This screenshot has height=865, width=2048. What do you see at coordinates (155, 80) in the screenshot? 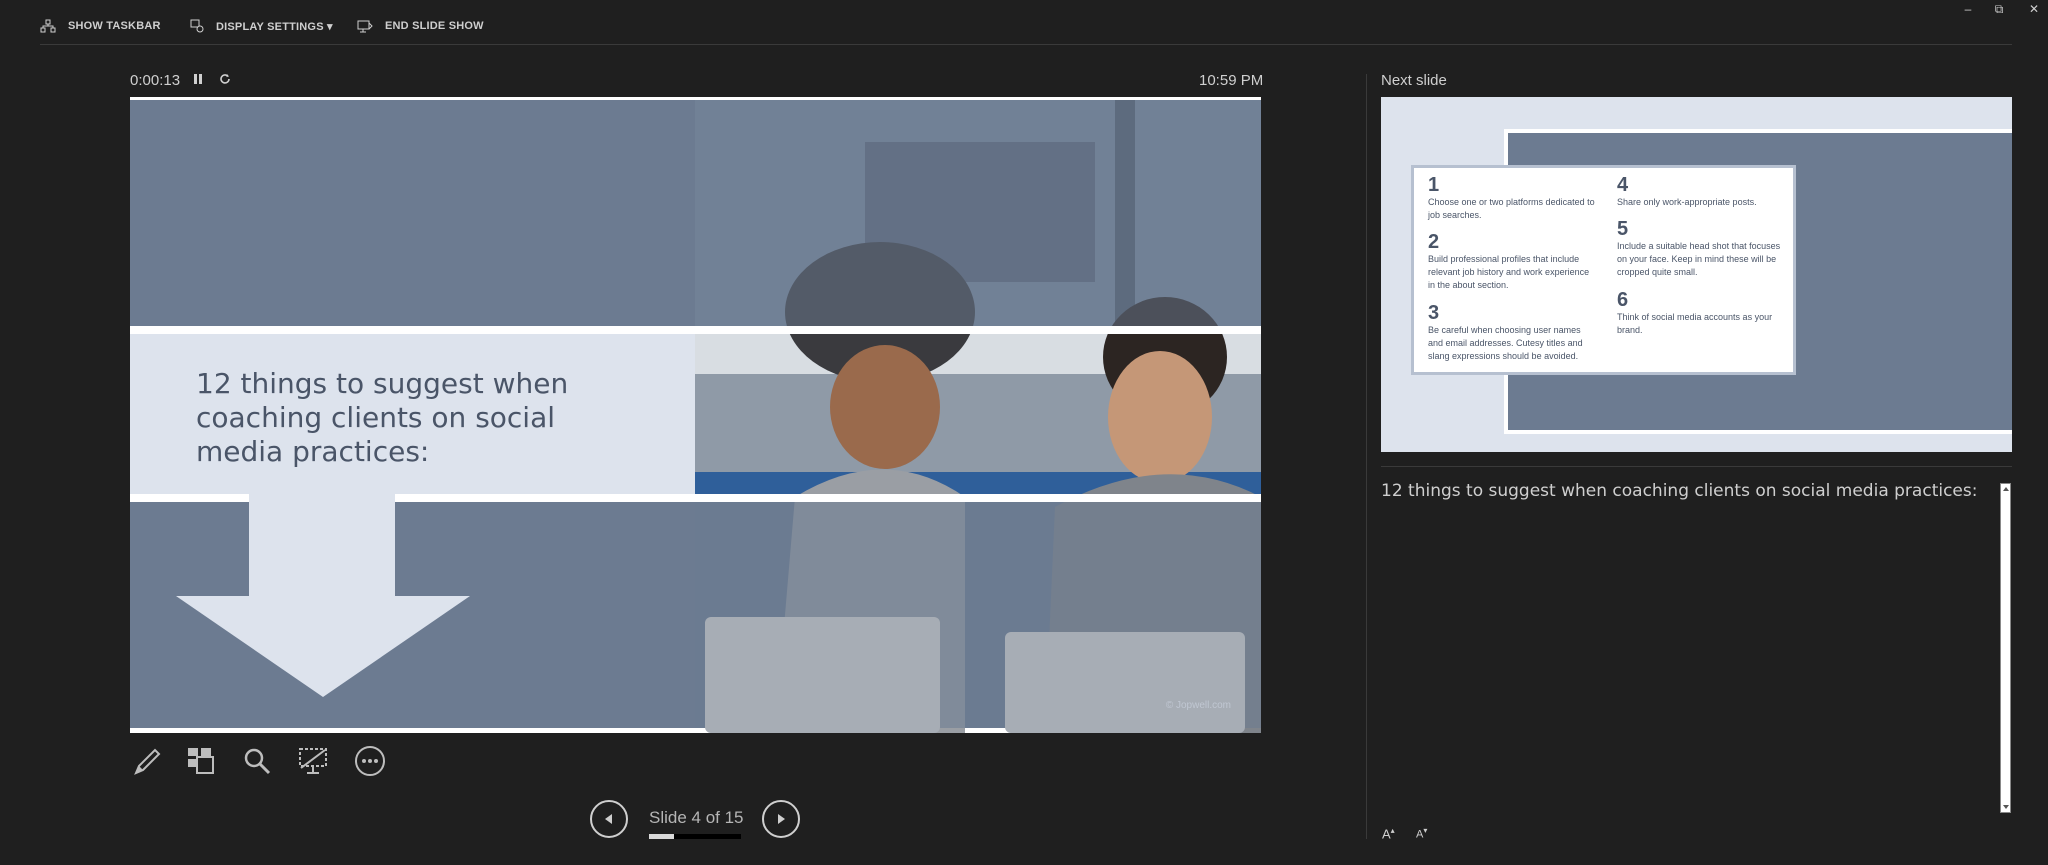
I see `elapsed-timer: 0:00:13` at bounding box center [155, 80].